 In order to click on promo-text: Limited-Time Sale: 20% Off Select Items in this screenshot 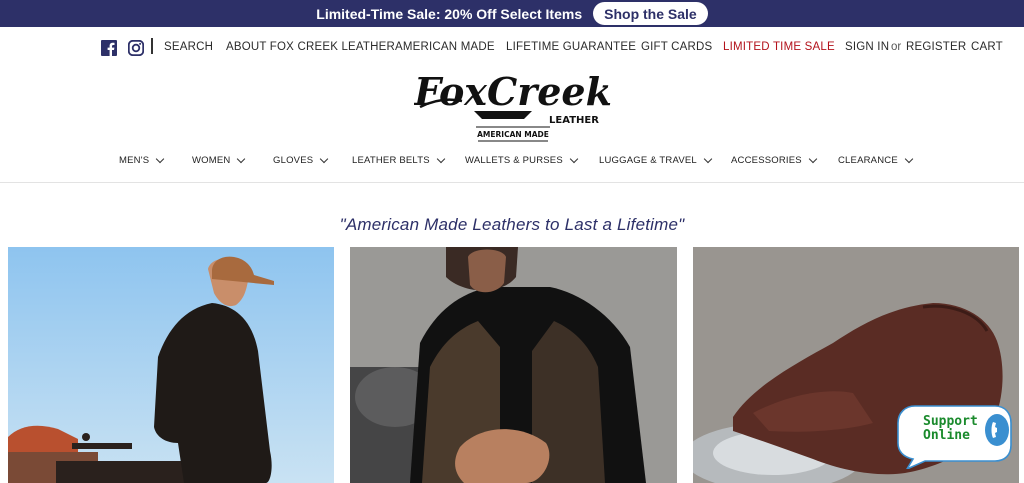, I will do `click(449, 13)`.